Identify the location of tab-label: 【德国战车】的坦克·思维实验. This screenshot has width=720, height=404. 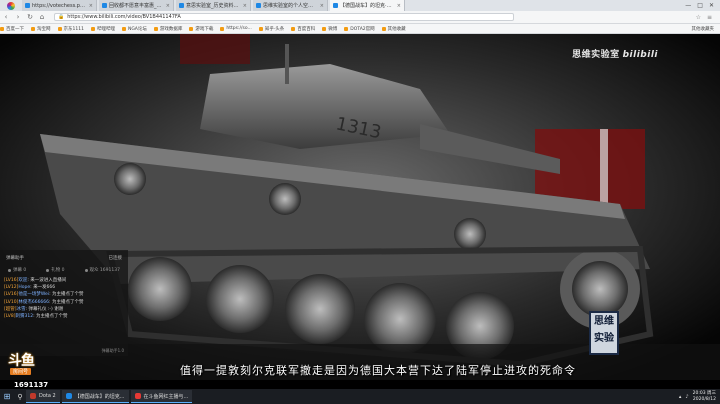
(367, 6).